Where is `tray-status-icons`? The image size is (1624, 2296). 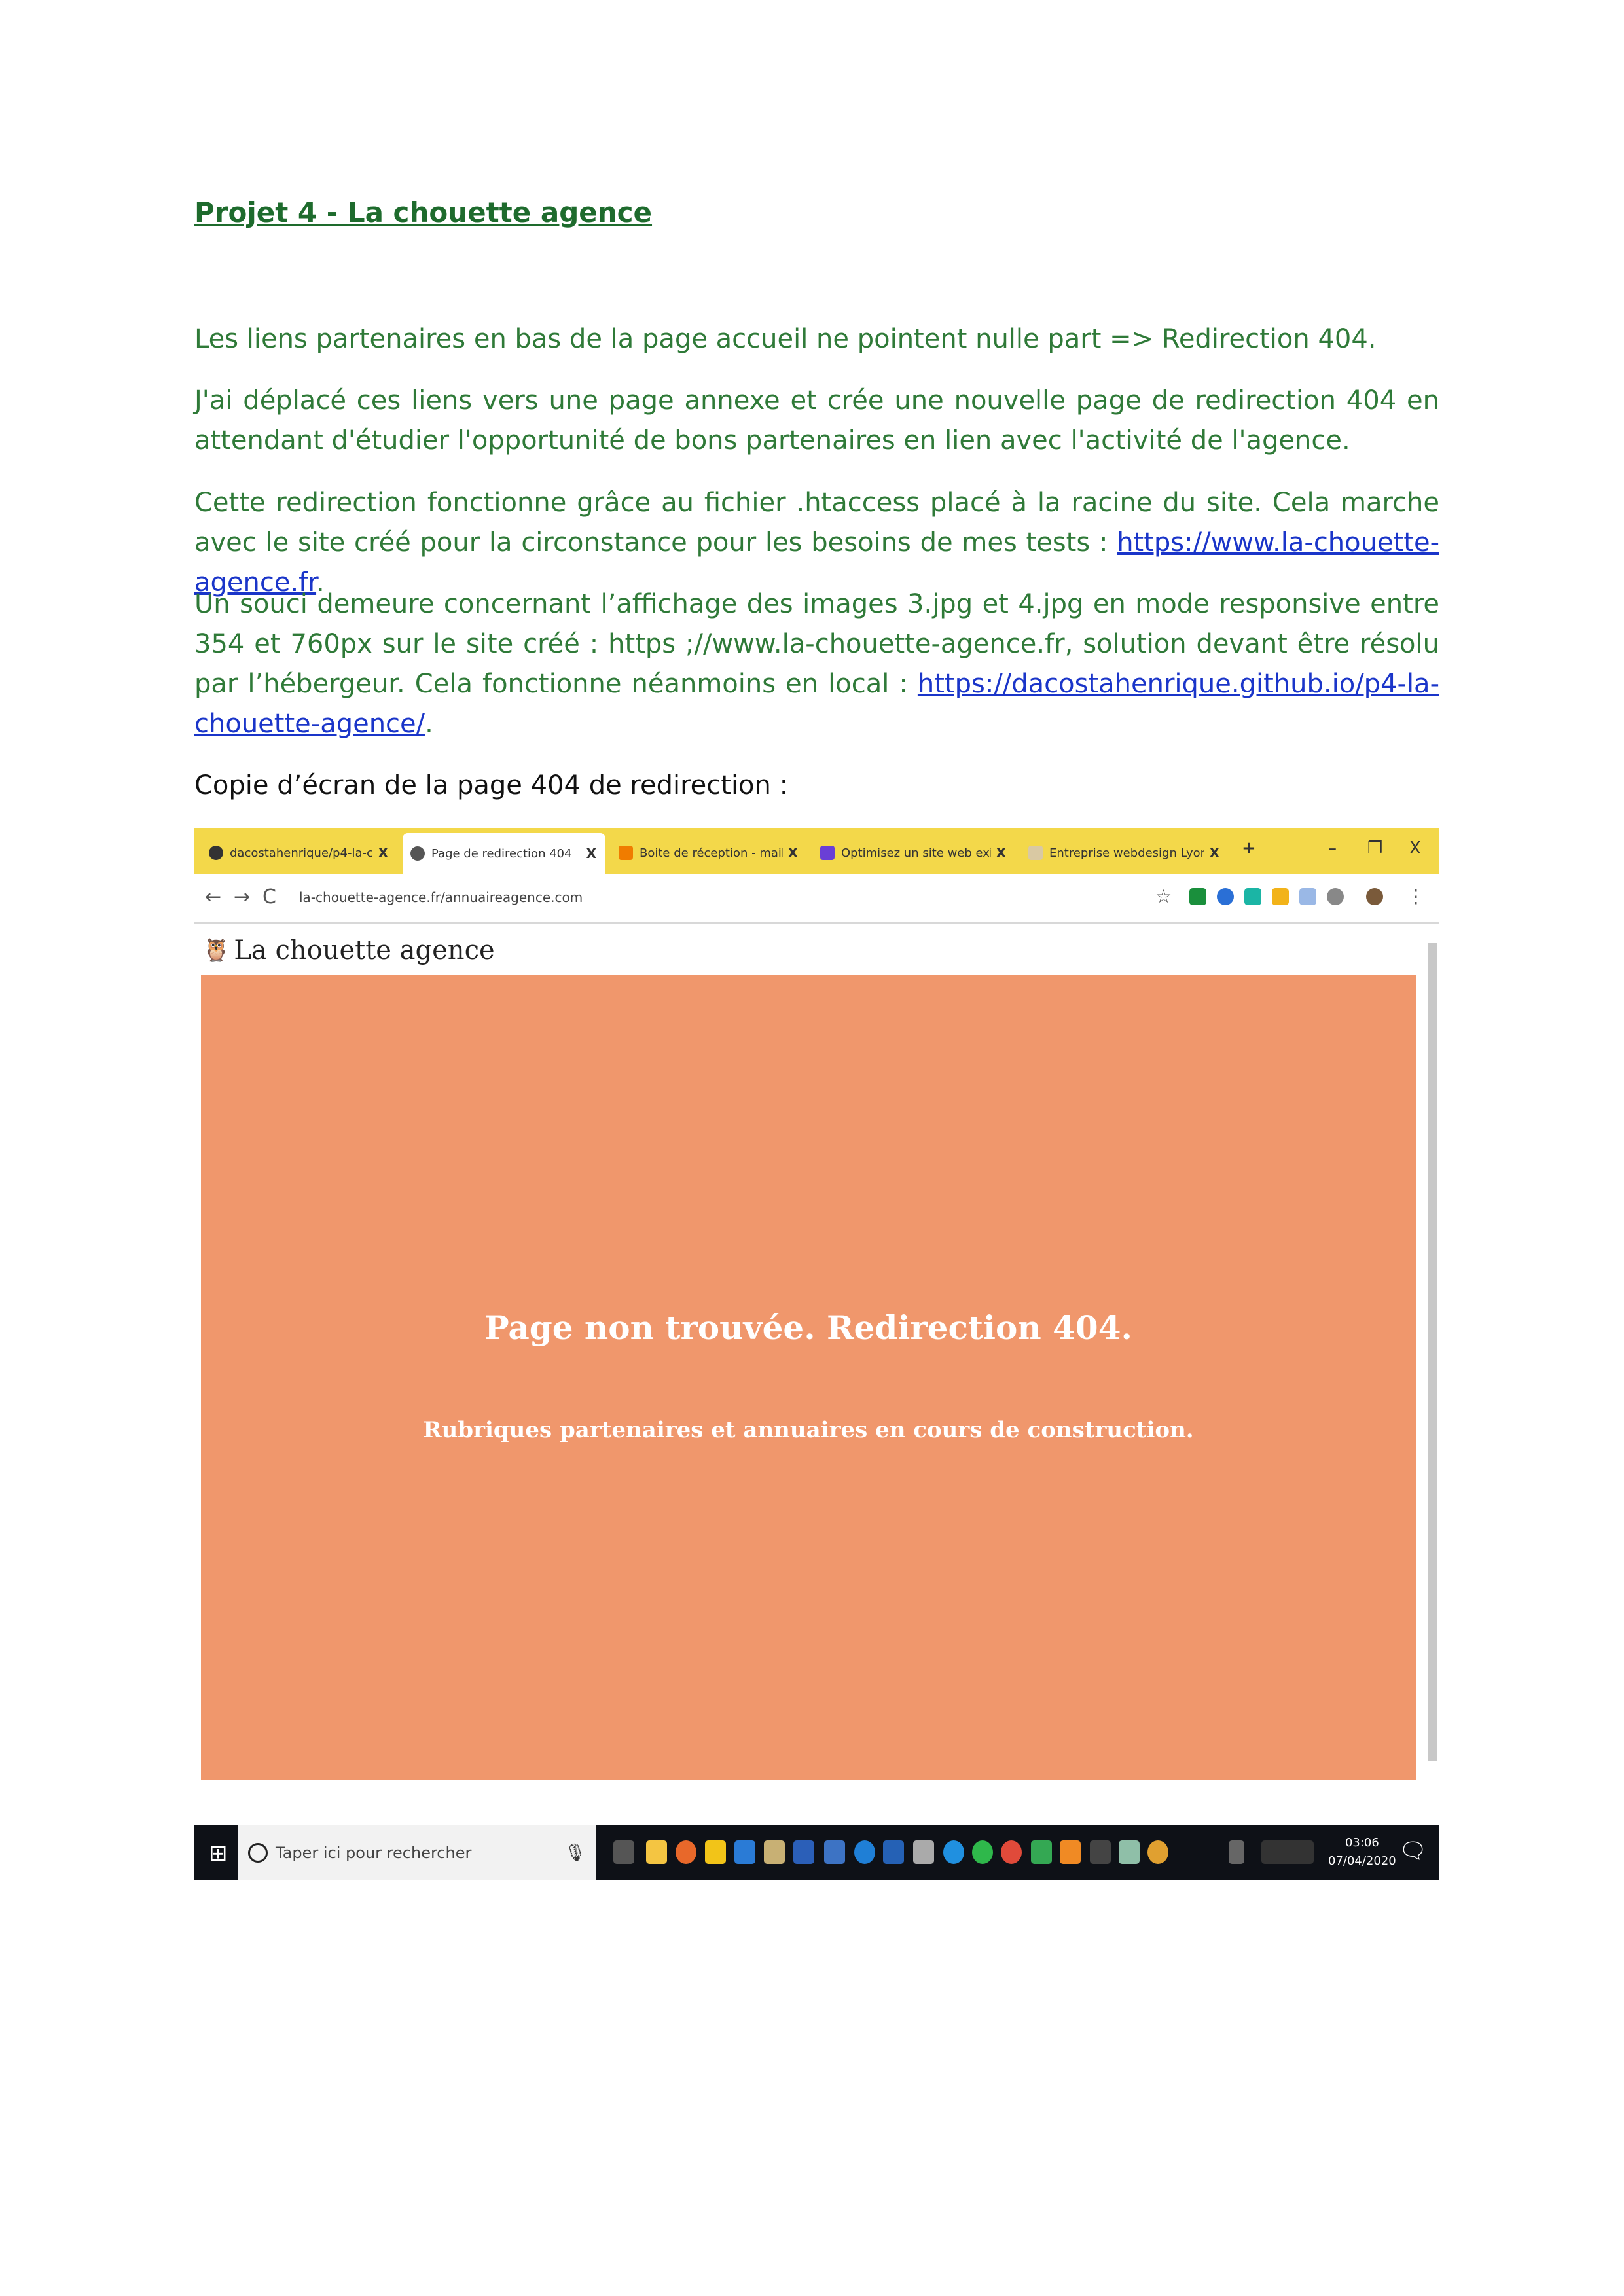
tray-status-icons is located at coordinates (1287, 1852).